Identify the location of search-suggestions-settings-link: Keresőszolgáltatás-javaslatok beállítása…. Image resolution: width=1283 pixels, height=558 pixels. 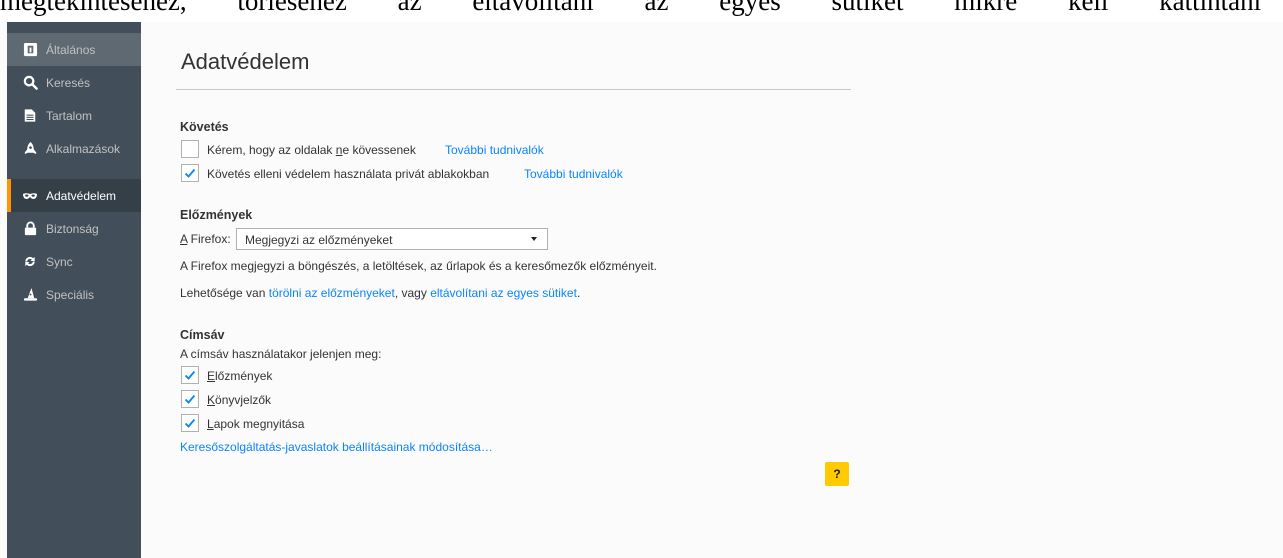
(336, 447).